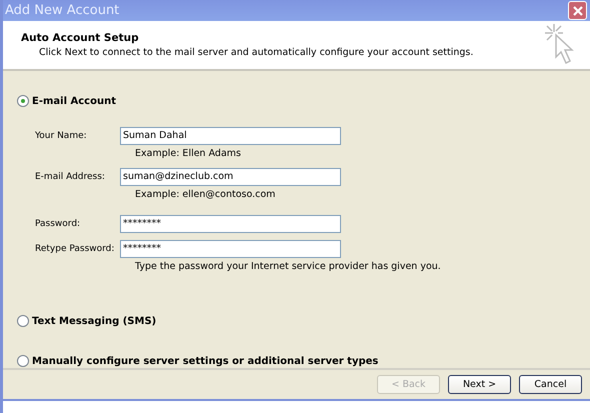  I want to click on option-label: E-mail Account, so click(74, 101).